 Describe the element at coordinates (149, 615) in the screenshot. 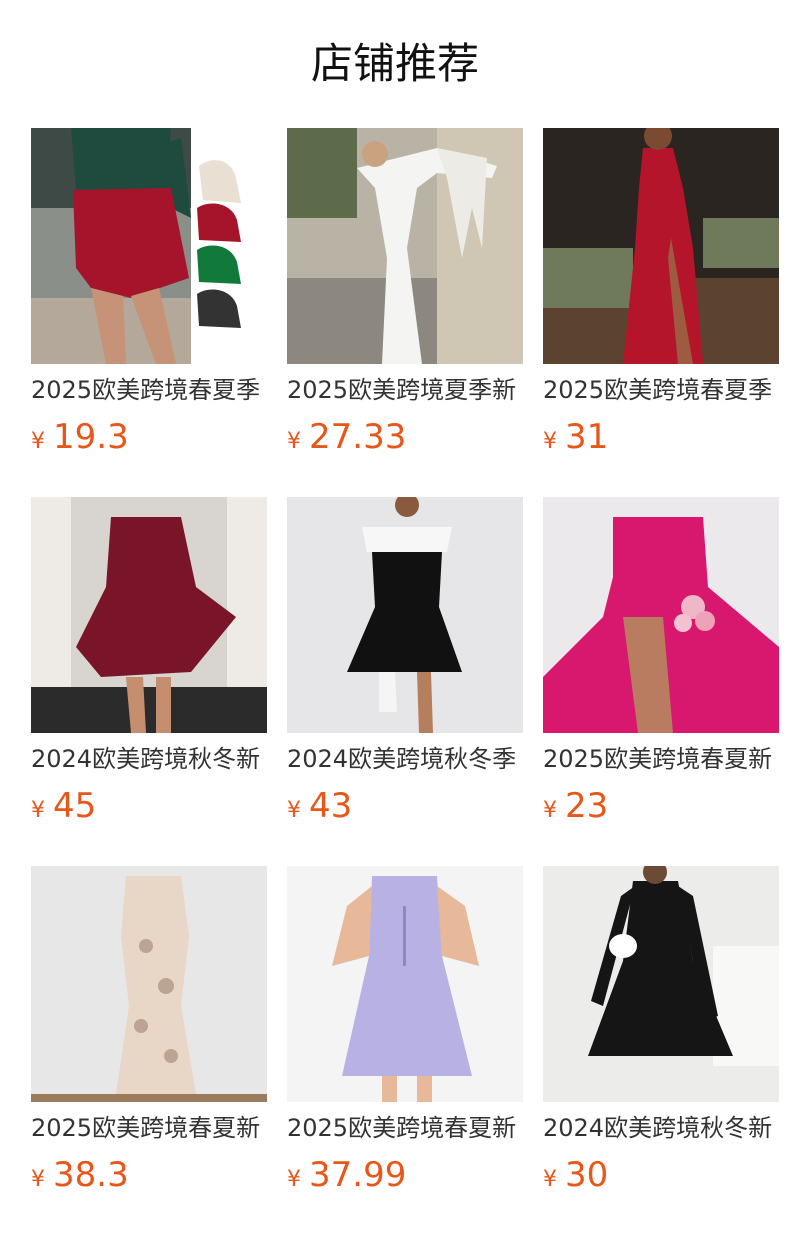

I see `product-image-burgundy-dress` at that location.